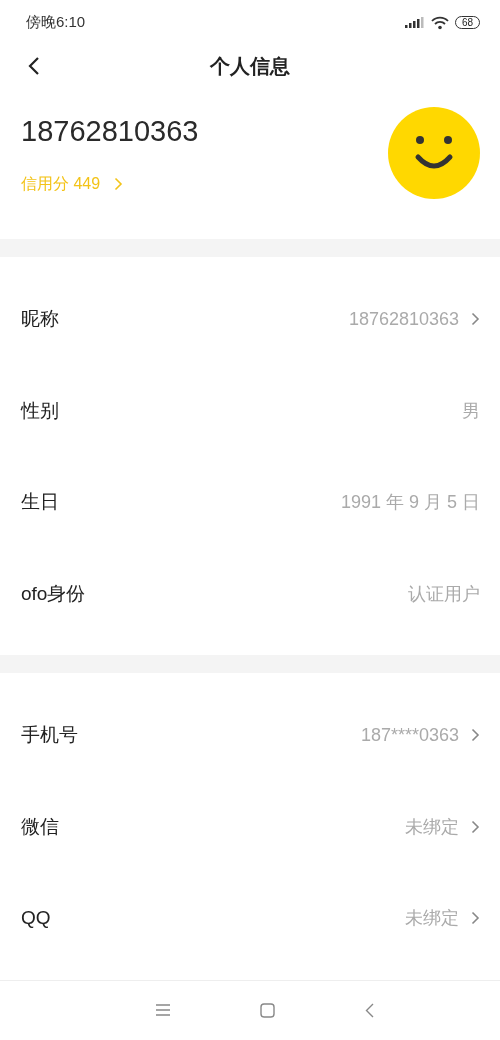 This screenshot has width=500, height=1040. What do you see at coordinates (250, 593) in the screenshot?
I see `settings-row: ofo身份 认证用户` at bounding box center [250, 593].